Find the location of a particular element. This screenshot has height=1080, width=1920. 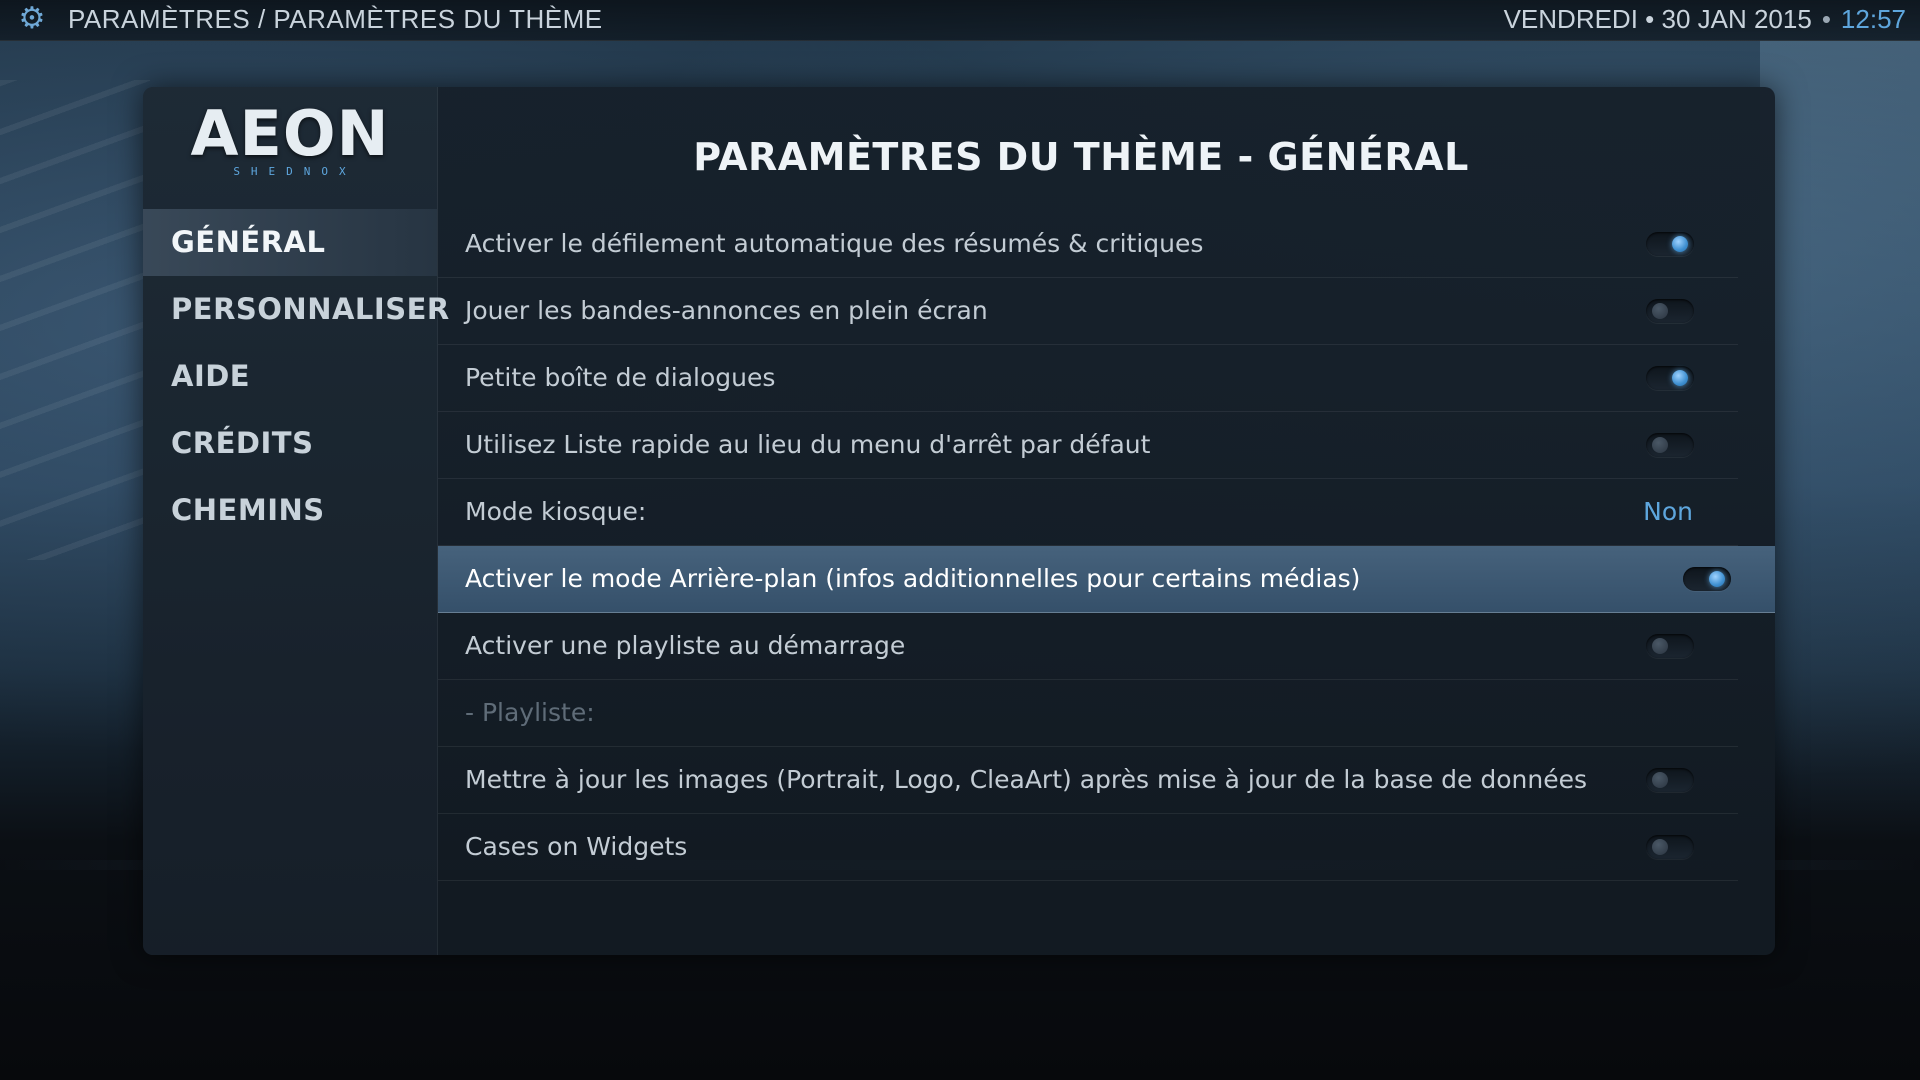

setting-label: Jouer les bandes-annonces en plein écran is located at coordinates (726, 310).